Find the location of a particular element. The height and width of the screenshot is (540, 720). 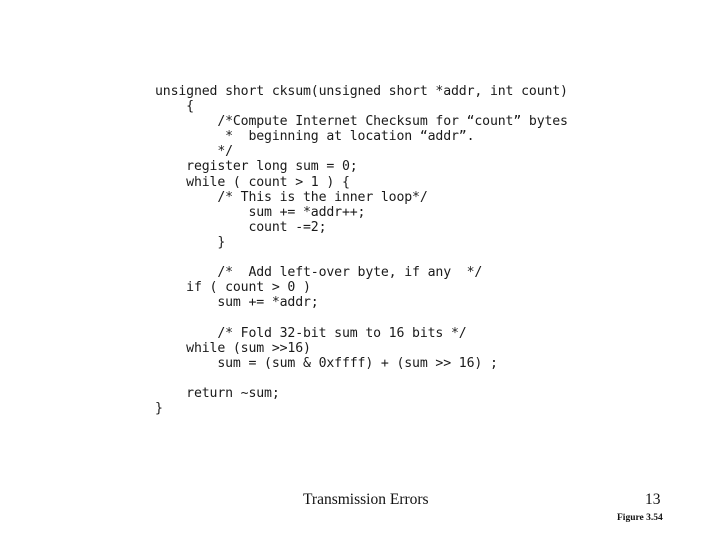

slide-footer: Transmission Errors 13 Figure 3.54 is located at coordinates (360, 515).